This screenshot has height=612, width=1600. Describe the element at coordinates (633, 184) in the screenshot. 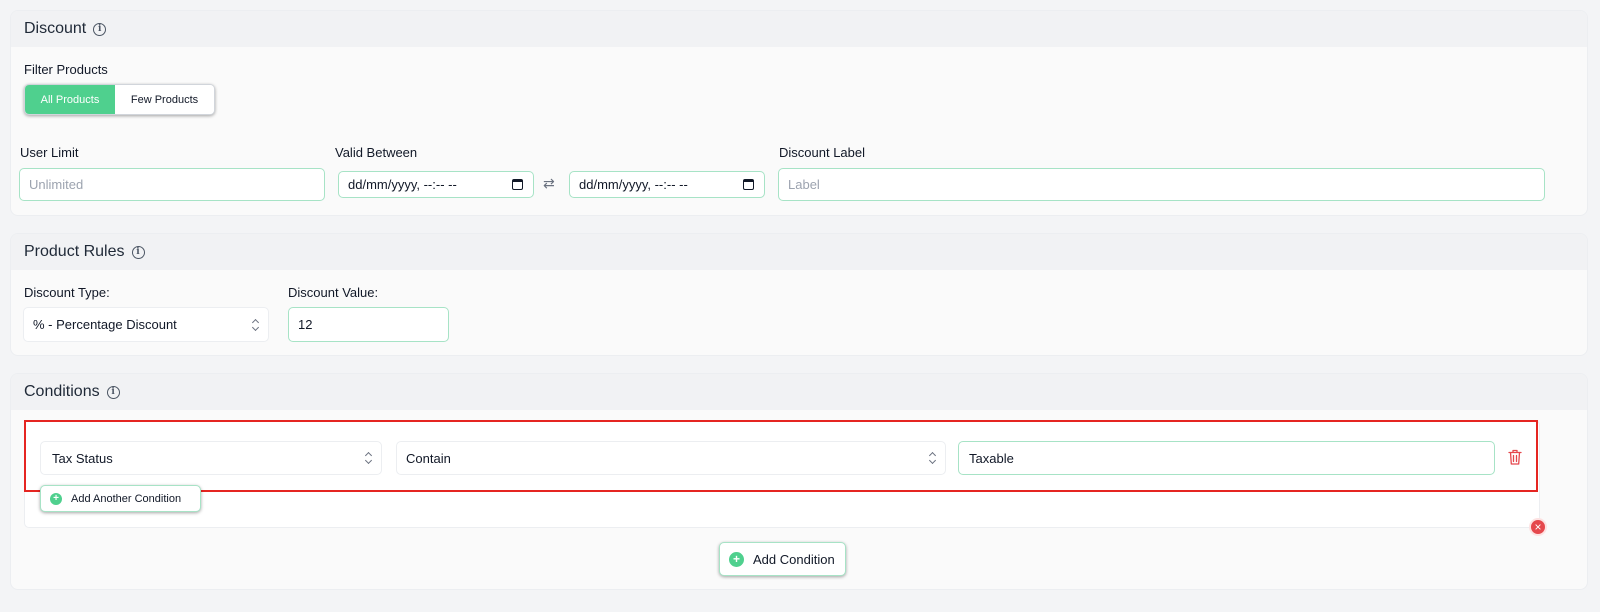

I see `valid-to-value: dd/mm/yyyy, --:-- --` at that location.